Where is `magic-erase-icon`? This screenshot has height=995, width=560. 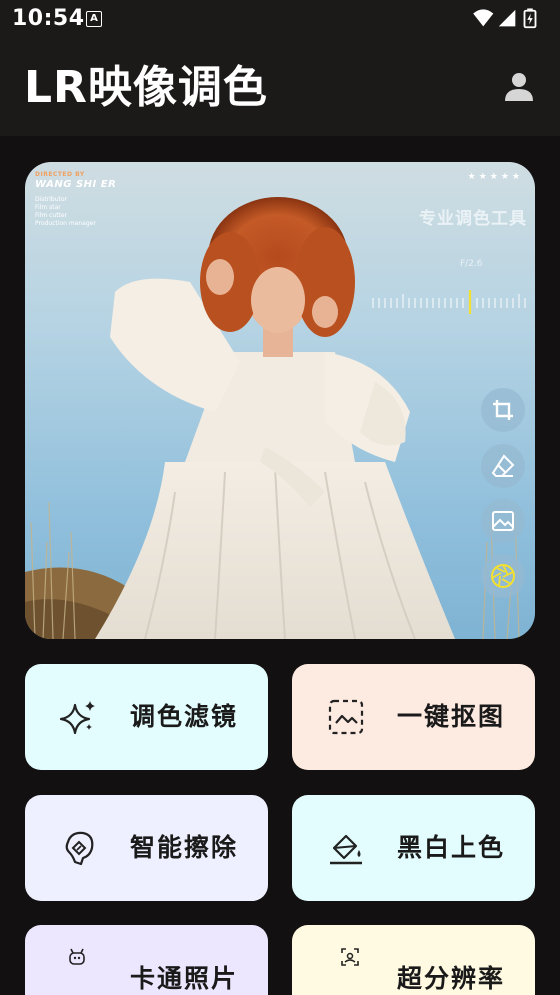
magic-erase-icon is located at coordinates (79, 848).